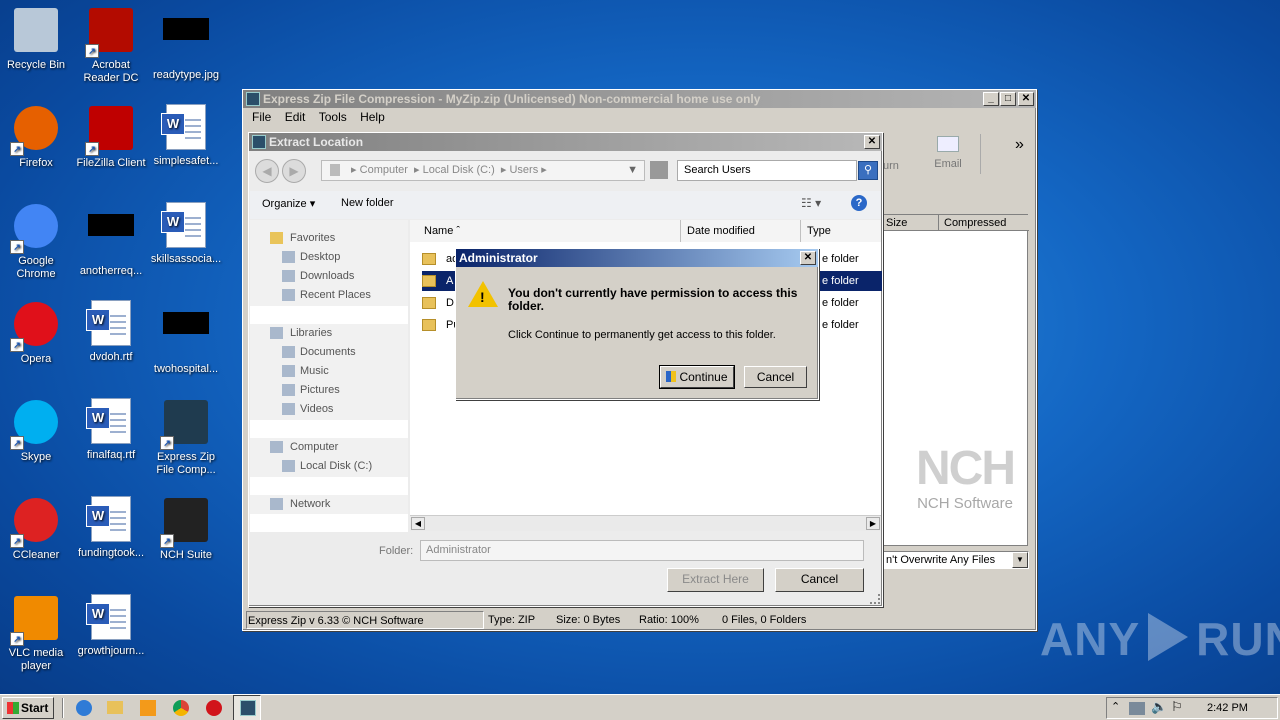  What do you see at coordinates (1026, 99) in the screenshot?
I see `close-button: ✕` at bounding box center [1026, 99].